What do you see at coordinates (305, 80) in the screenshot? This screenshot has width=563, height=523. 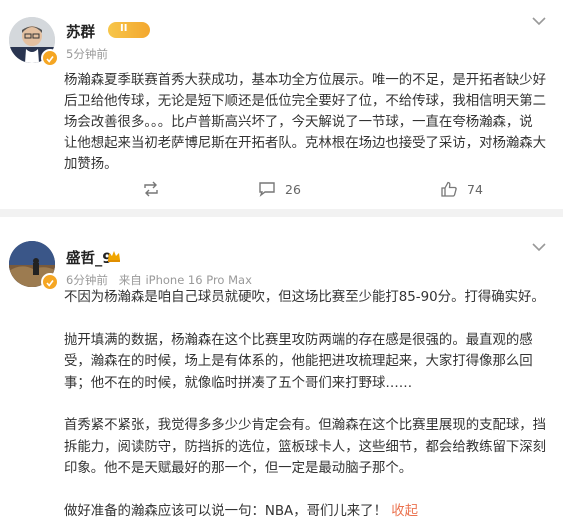 I see `post-body-line: 杨瀚森夏季联赛首秀大获成功，基本功全方位展示。唯一的不足，是开拓者缺少好` at bounding box center [305, 80].